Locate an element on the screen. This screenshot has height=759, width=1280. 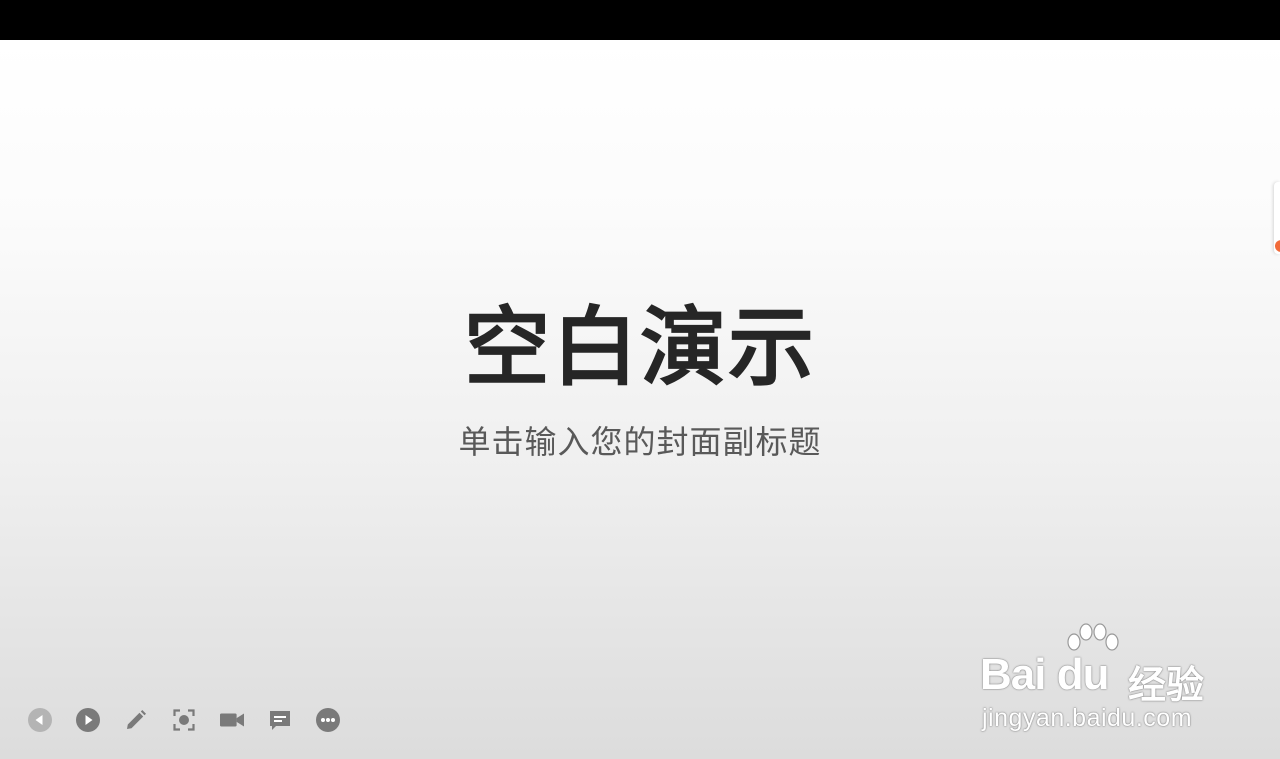
pencil-icon is located at coordinates (136, 719).